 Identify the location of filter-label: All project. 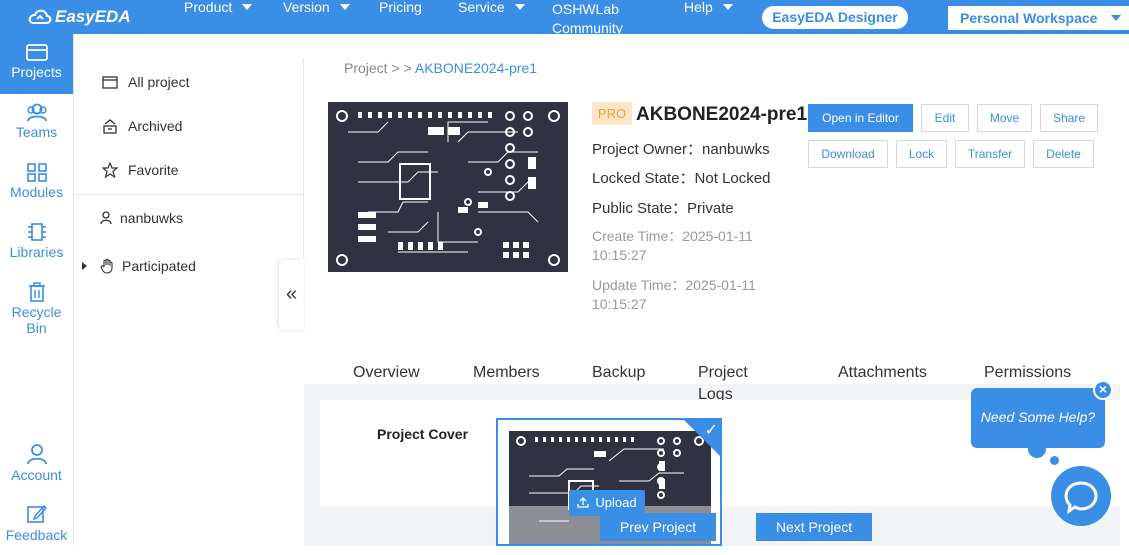
(159, 82).